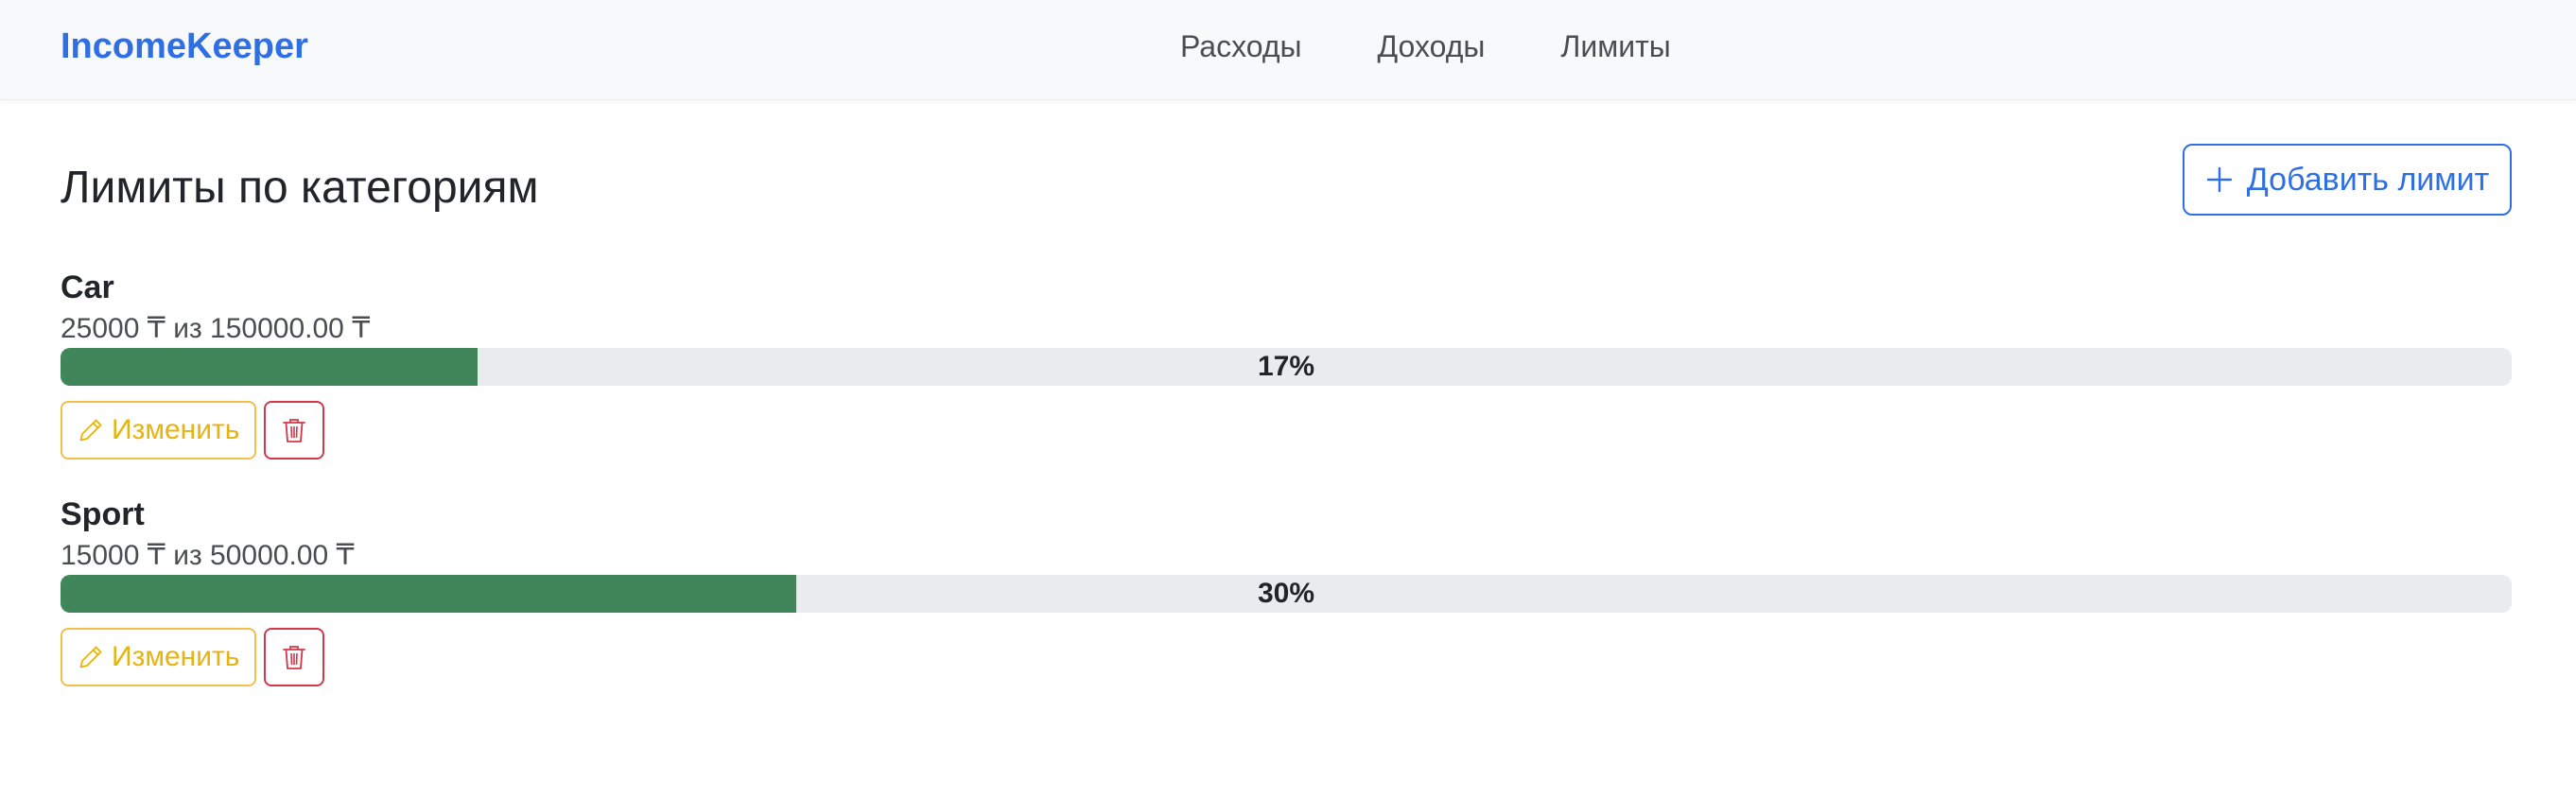  What do you see at coordinates (282, 556) in the screenshot?
I see `limit-total: 50000.00 ₸` at bounding box center [282, 556].